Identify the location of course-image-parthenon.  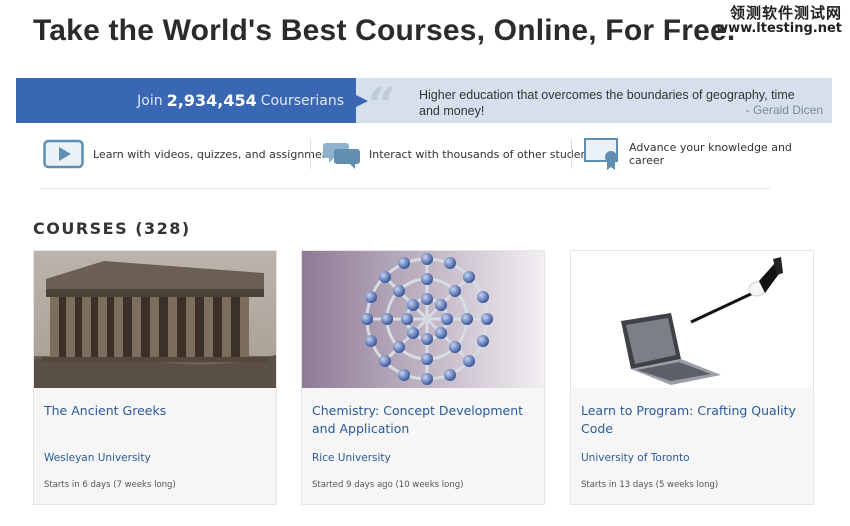
(155, 319).